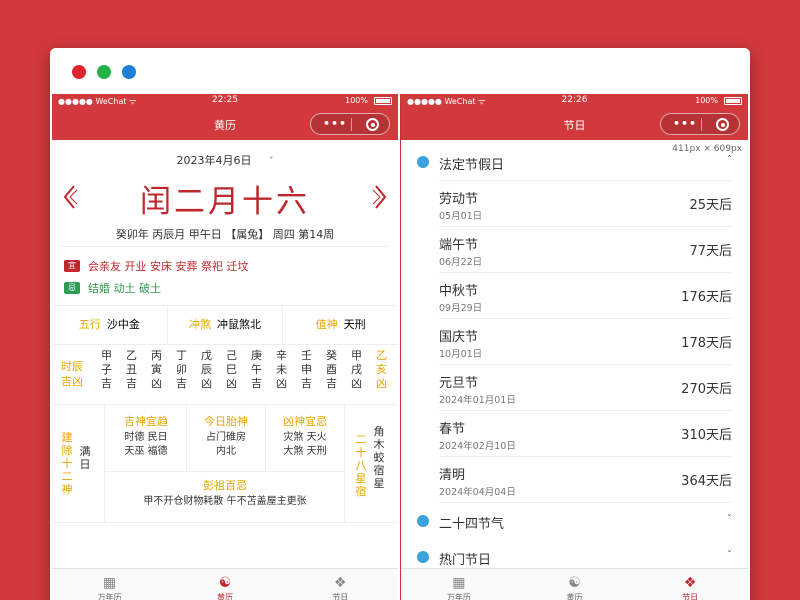 Image resolution: width=800 pixels, height=600 pixels. Describe the element at coordinates (729, 160) in the screenshot. I see `chevron-up-icon: ˆ` at that location.